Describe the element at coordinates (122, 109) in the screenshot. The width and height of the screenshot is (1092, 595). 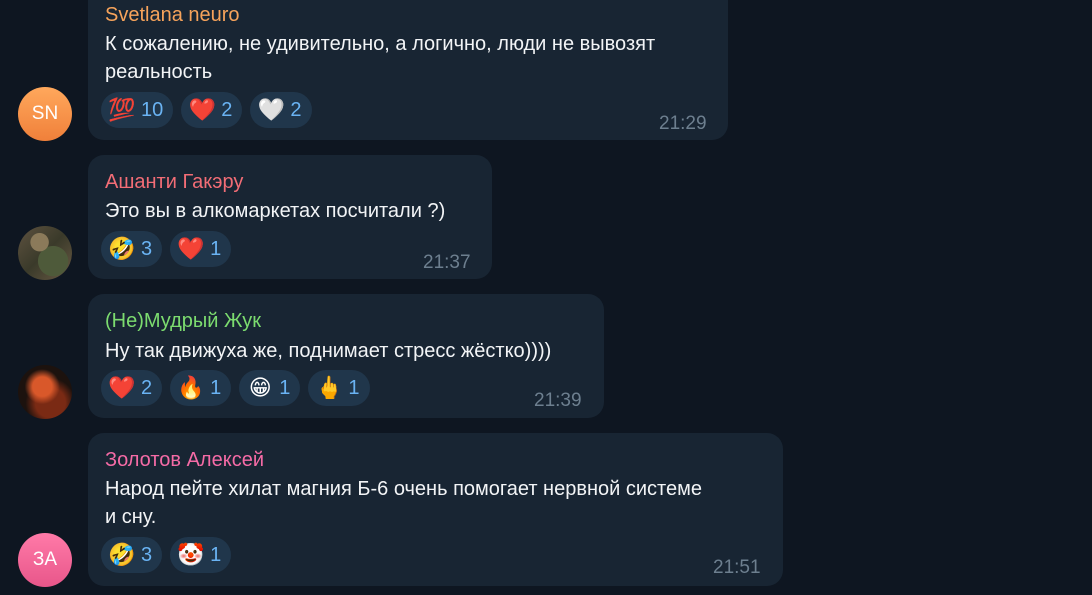
I see `hundred-points-icon: 💯` at that location.